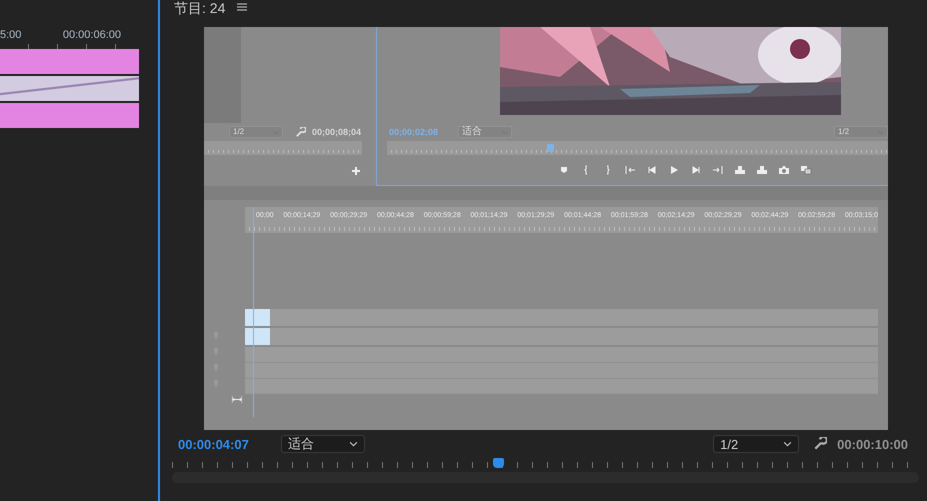  What do you see at coordinates (200, 8) in the screenshot?
I see `panel-title: 节目: 24` at bounding box center [200, 8].